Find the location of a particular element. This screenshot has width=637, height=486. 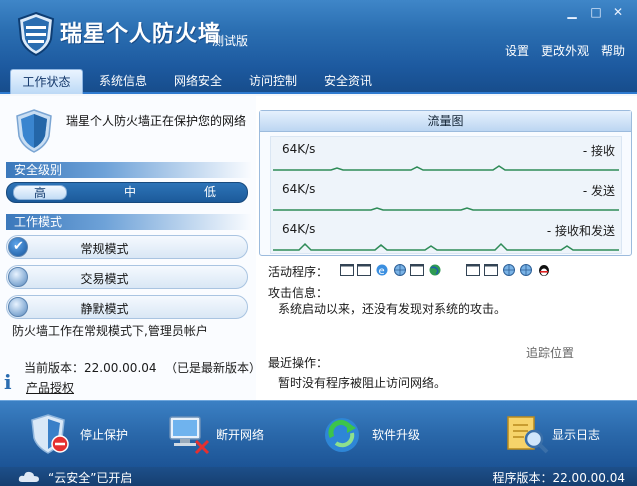

app-title: 瑞星个人防火墙 is located at coordinates (141, 34).